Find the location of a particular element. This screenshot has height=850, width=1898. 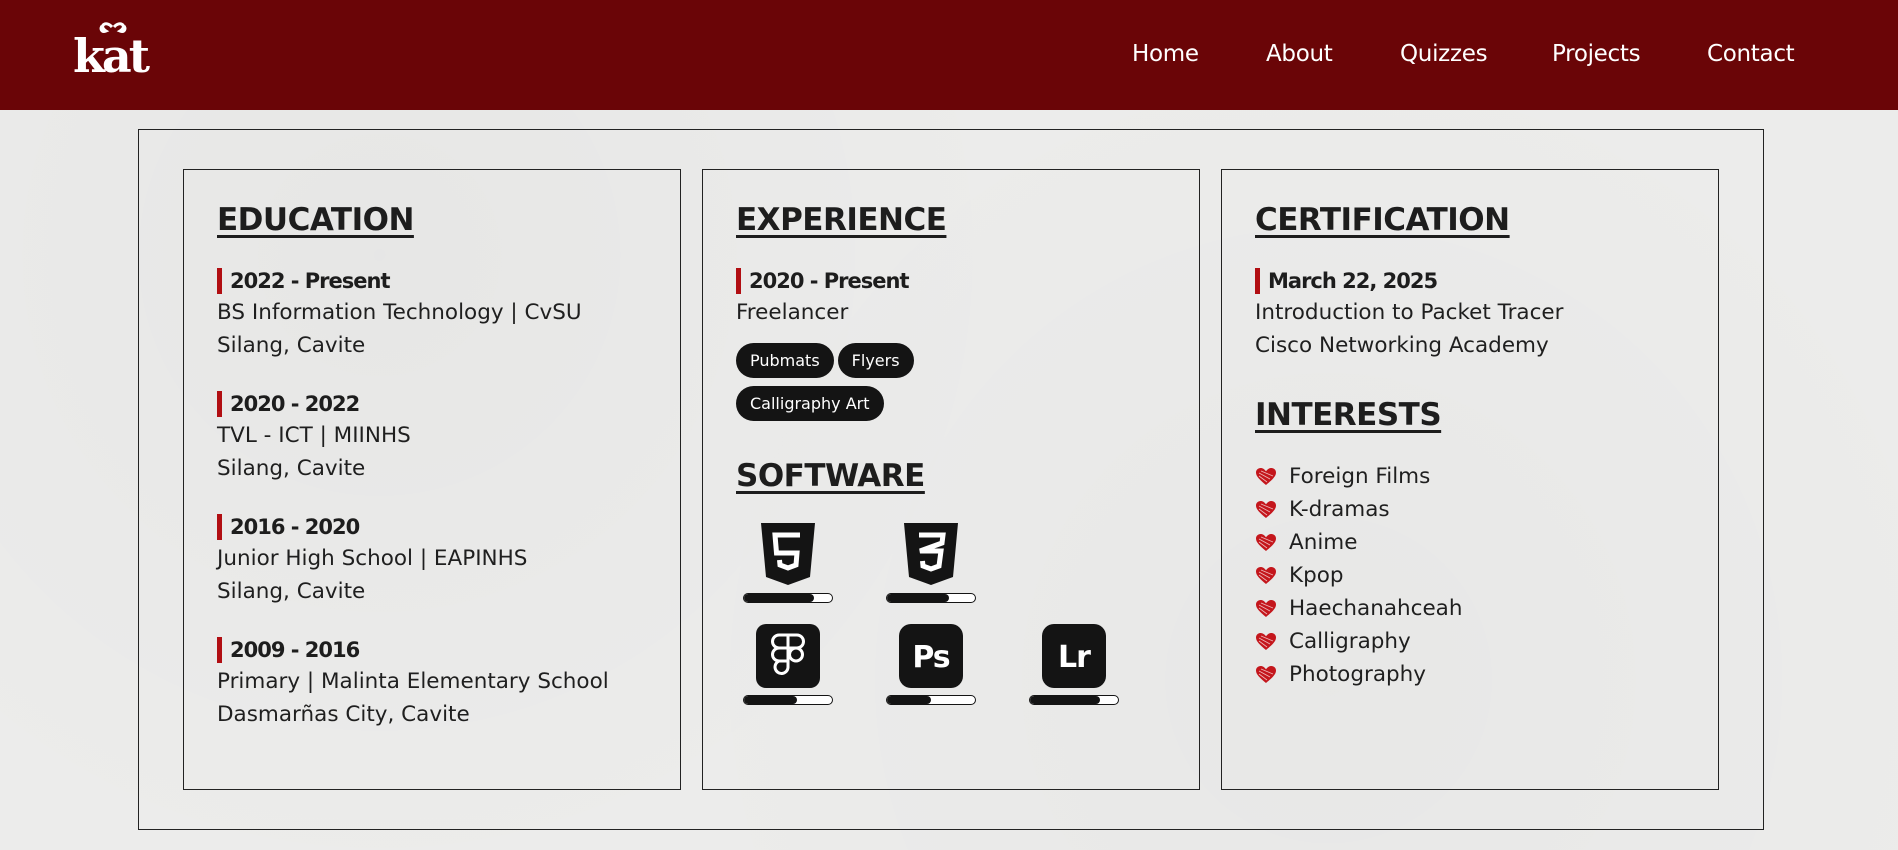

software-item-css3 is located at coordinates (931, 566).